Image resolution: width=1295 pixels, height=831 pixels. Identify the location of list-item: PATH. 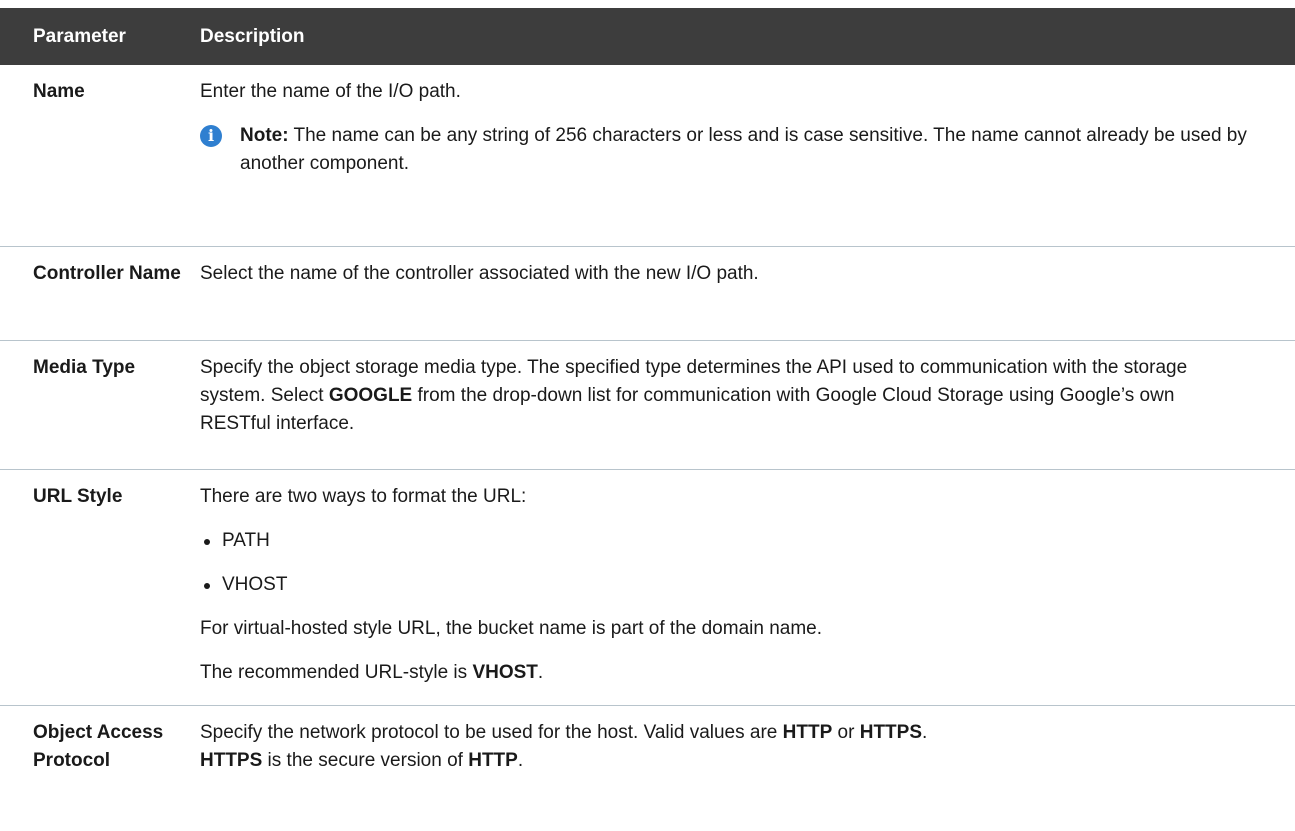
(724, 541).